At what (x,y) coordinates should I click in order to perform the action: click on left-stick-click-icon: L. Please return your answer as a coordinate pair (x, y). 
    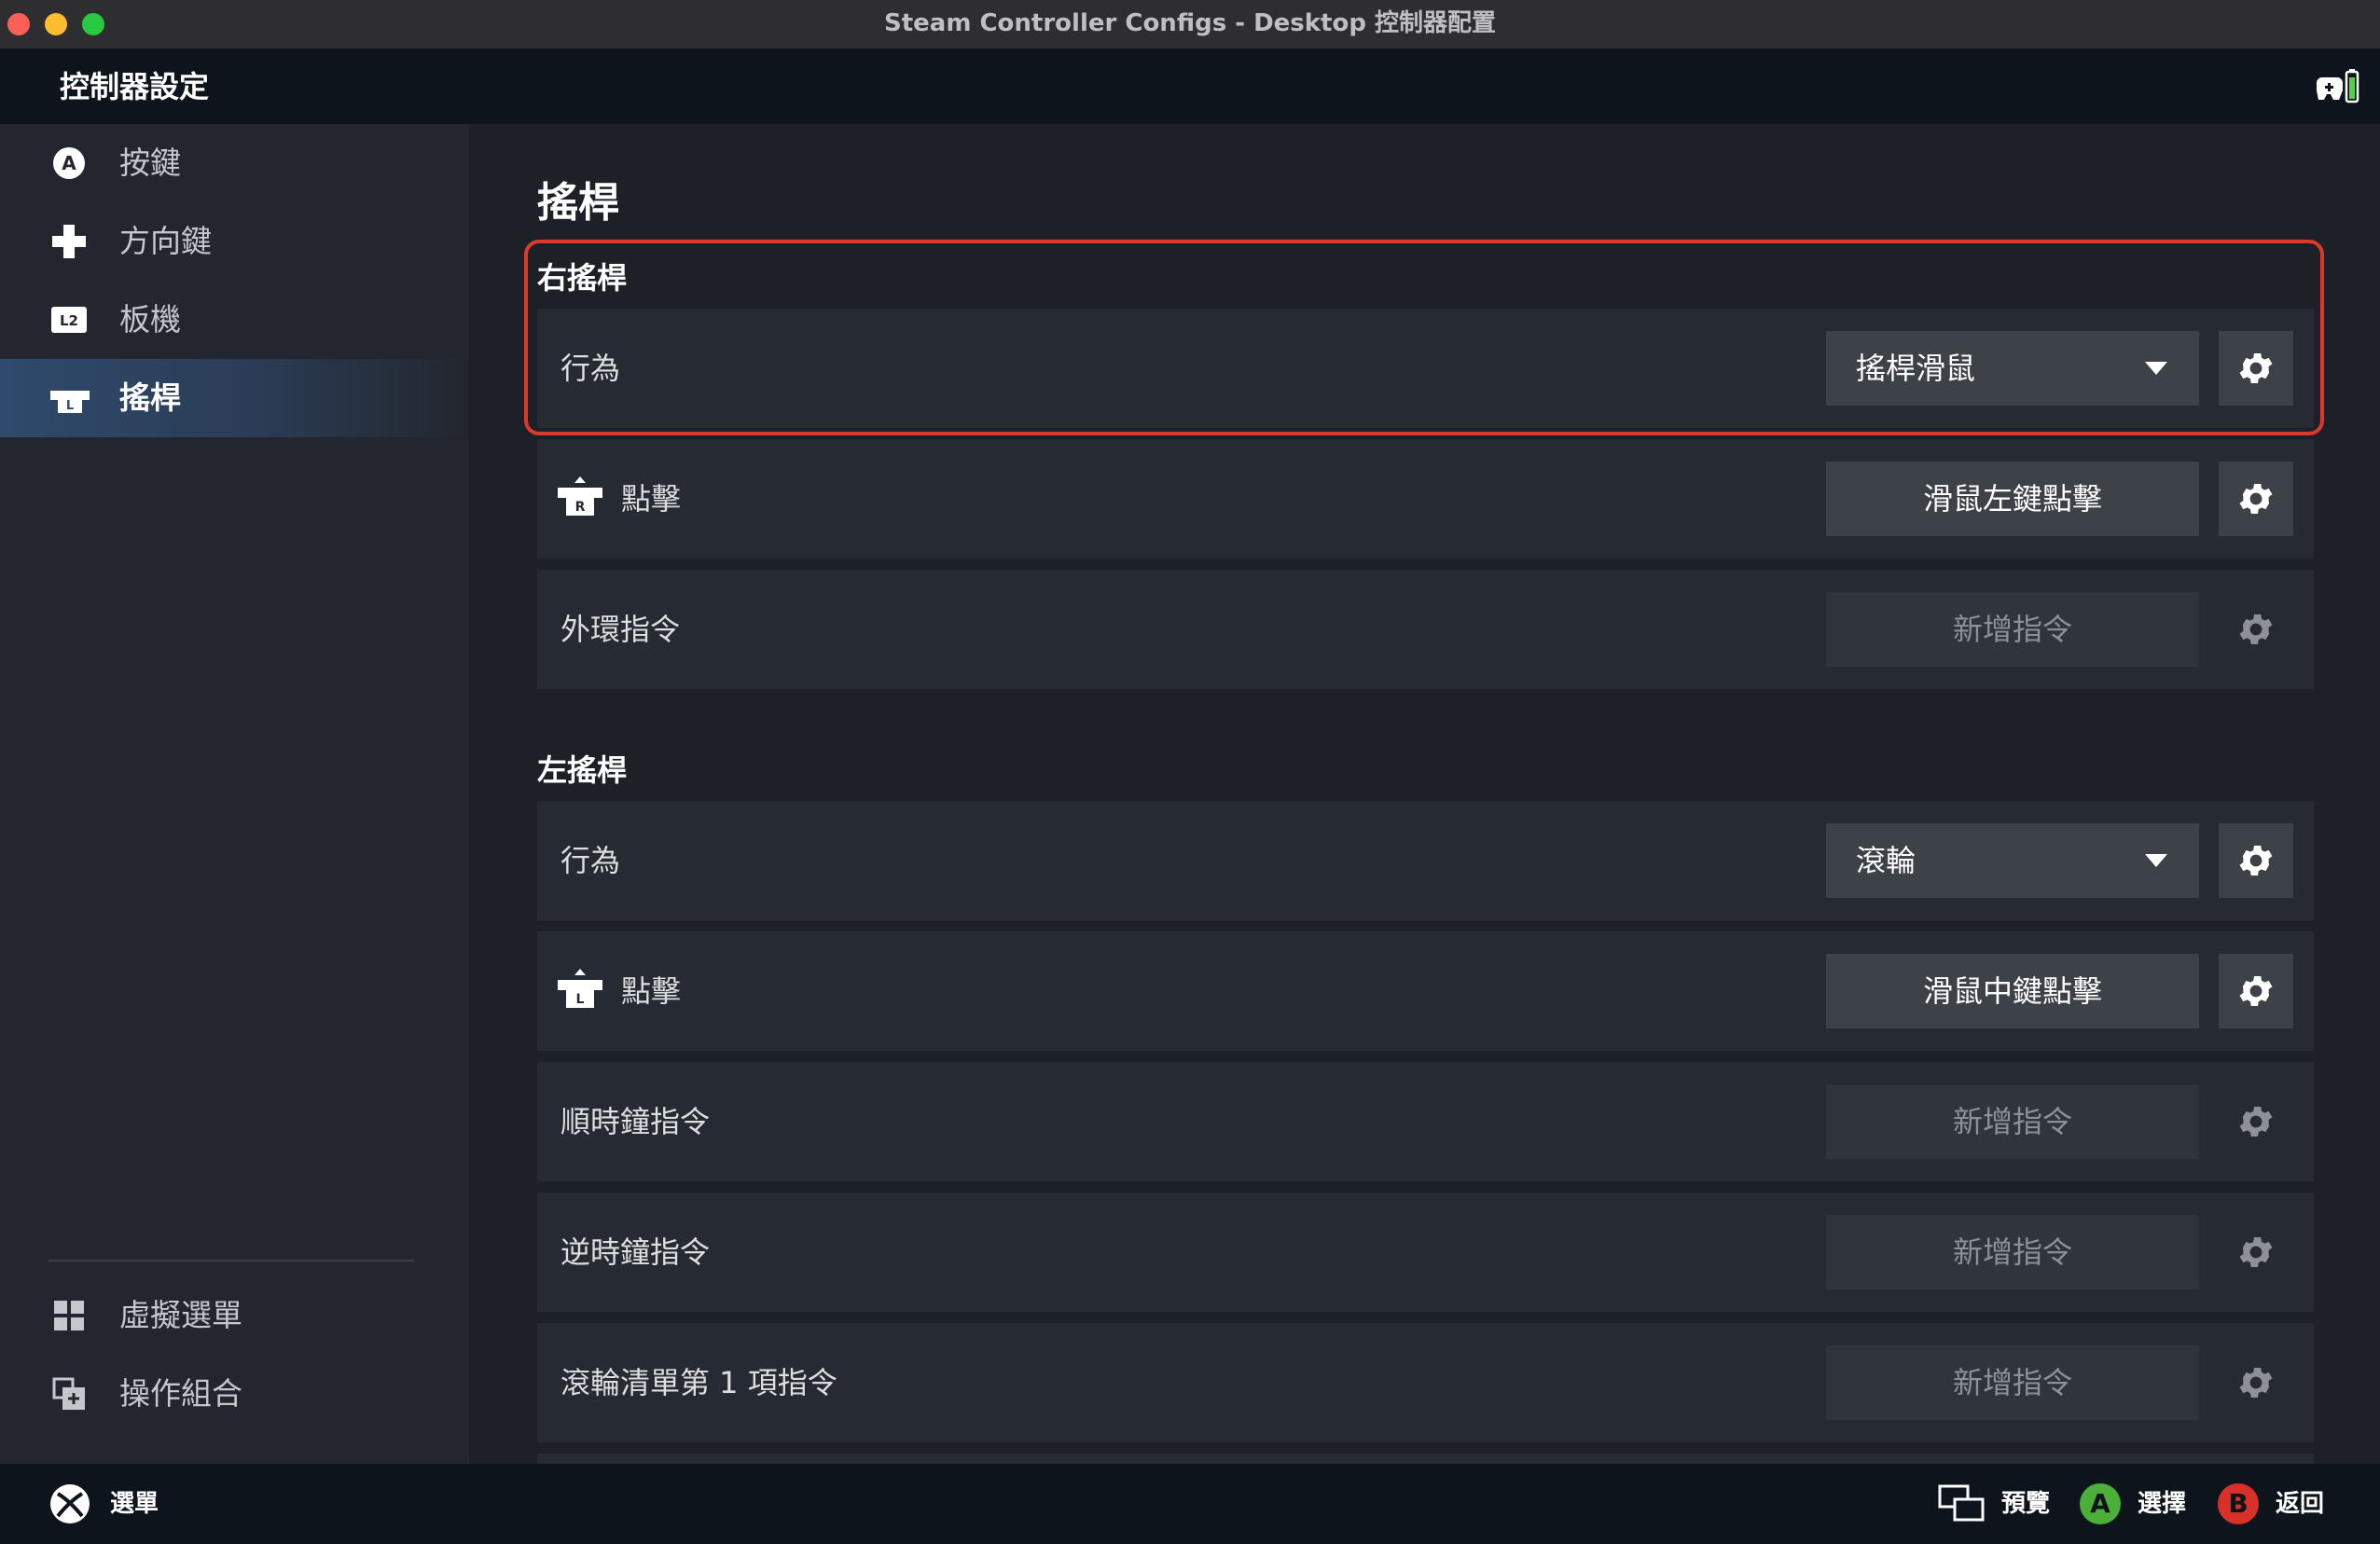
    Looking at the image, I should click on (580, 988).